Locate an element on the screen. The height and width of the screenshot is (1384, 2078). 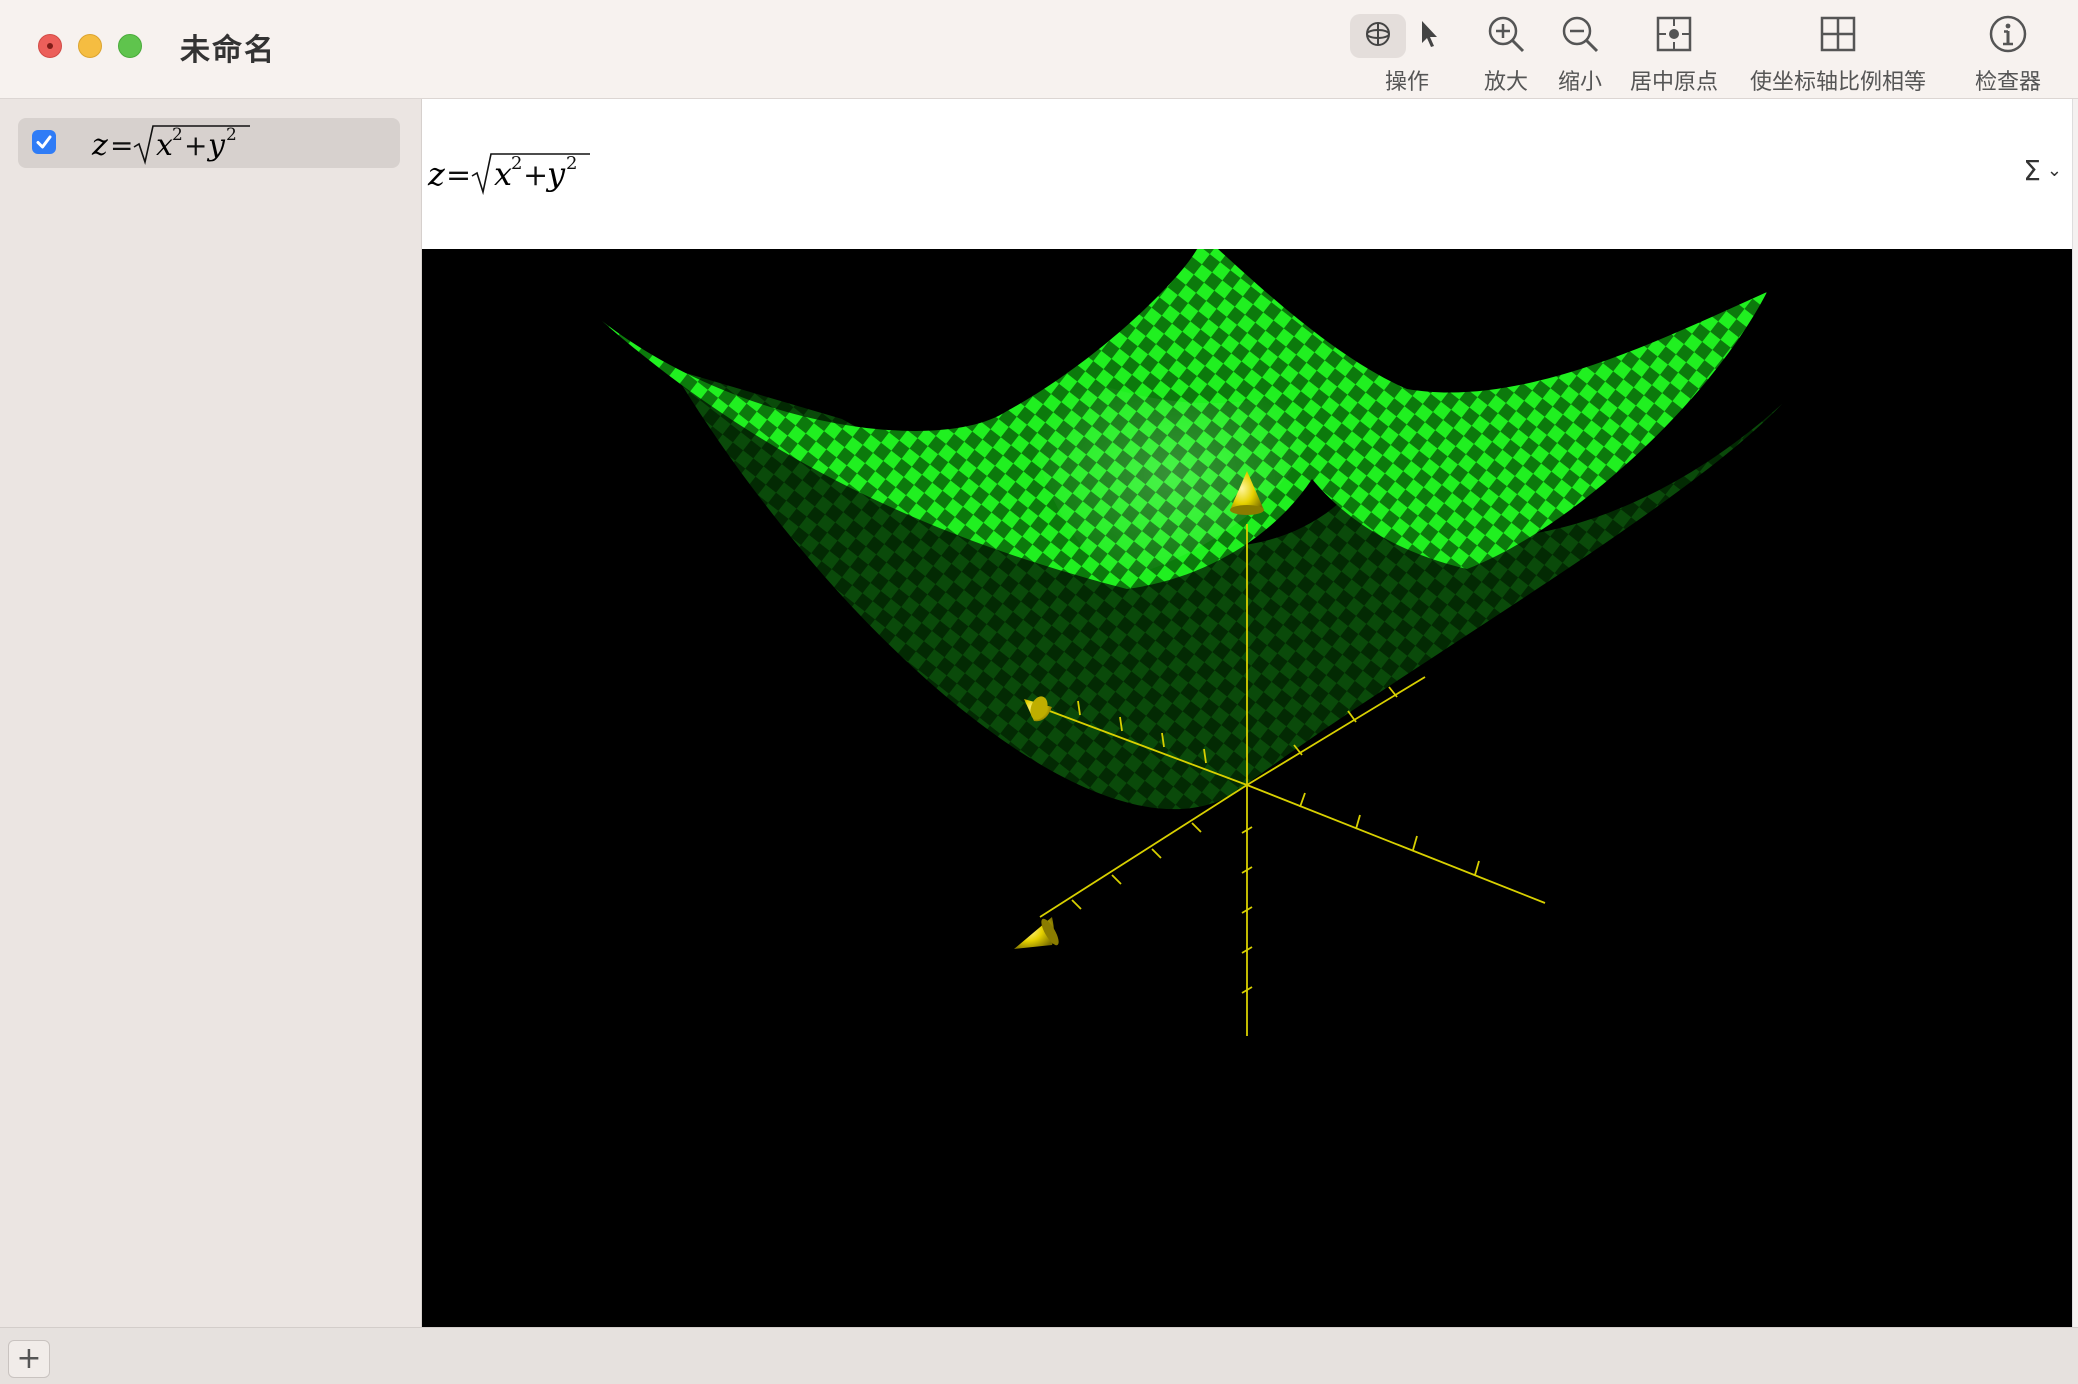
equal-axes-button: 使坐标轴比例相等 is located at coordinates (1838, 53).